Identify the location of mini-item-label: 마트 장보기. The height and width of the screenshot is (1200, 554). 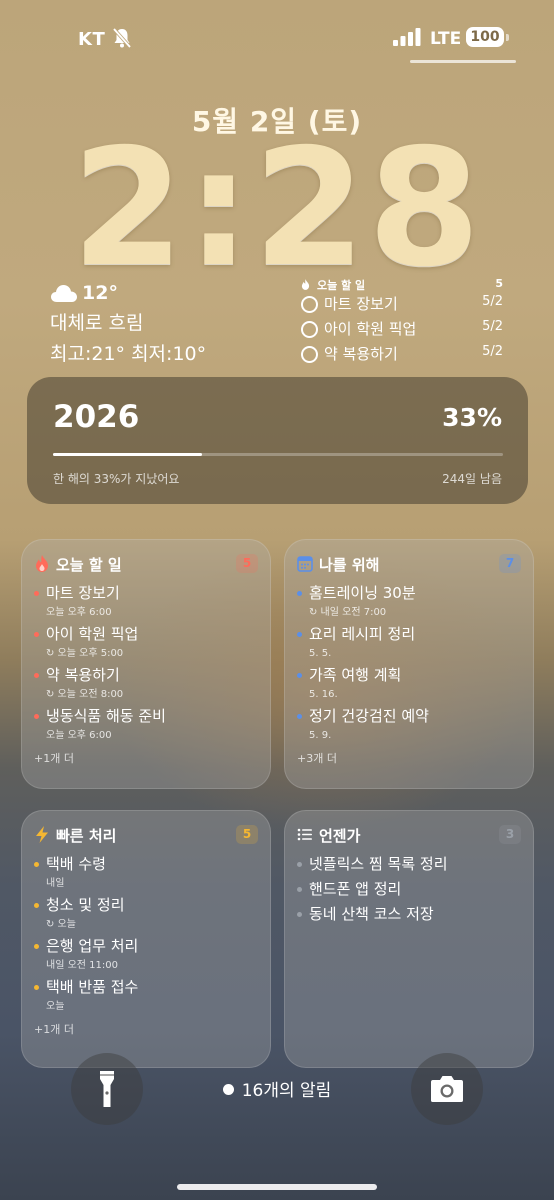
(361, 304).